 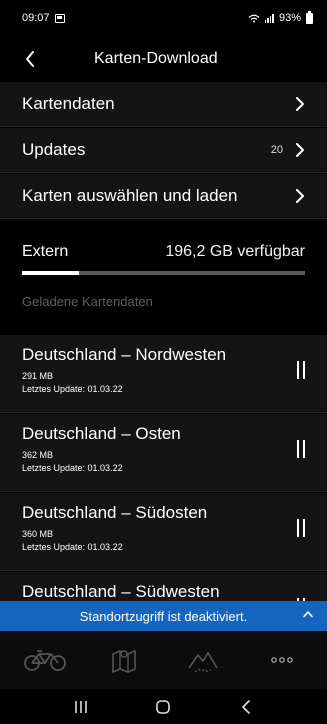 I want to click on storage-name: Extern, so click(x=45, y=251).